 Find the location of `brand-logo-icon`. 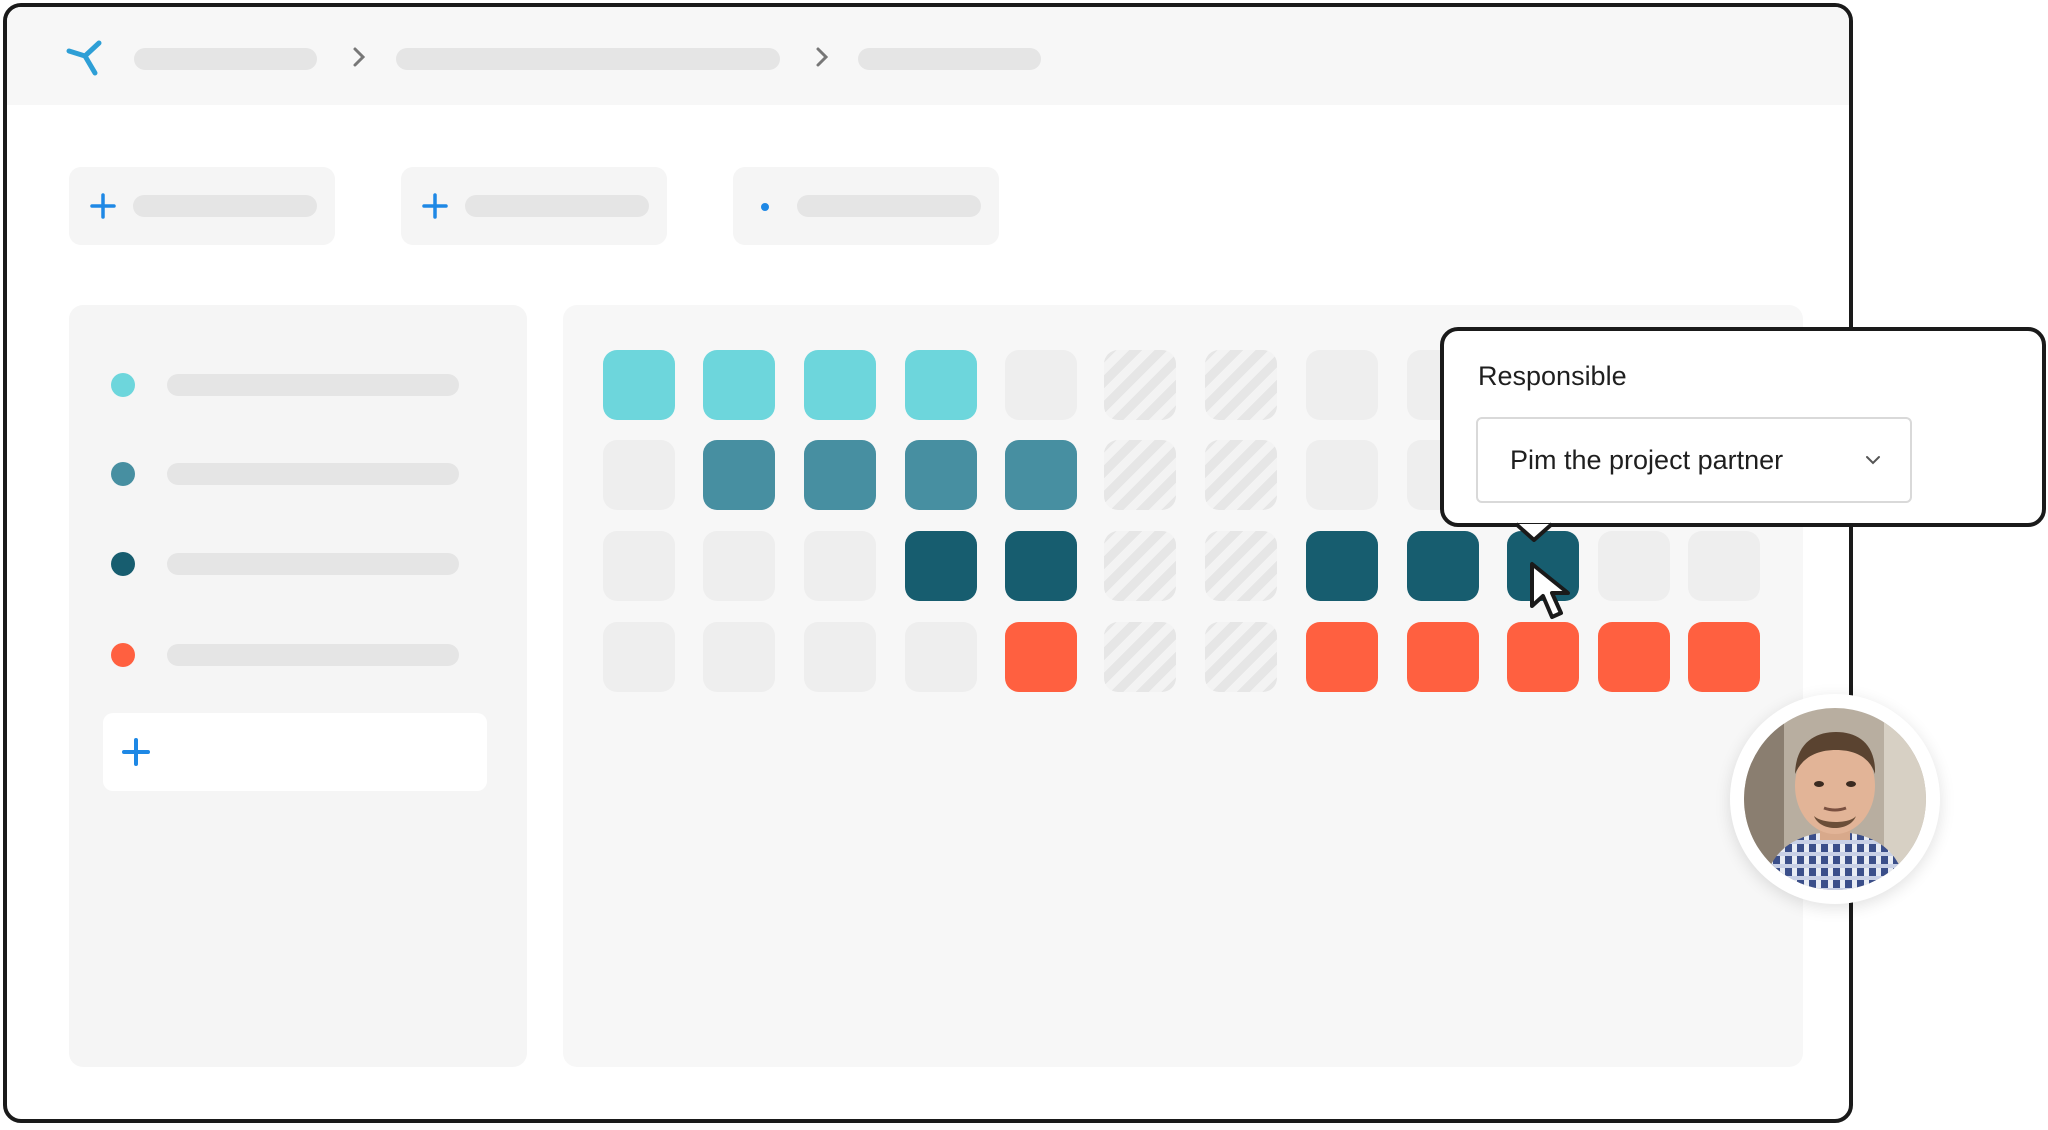

brand-logo-icon is located at coordinates (86, 58).